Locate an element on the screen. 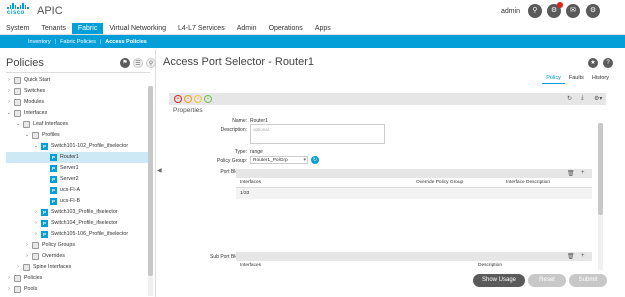 This screenshot has height=297, width=625. tab-fabric: Fabric is located at coordinates (87, 28).